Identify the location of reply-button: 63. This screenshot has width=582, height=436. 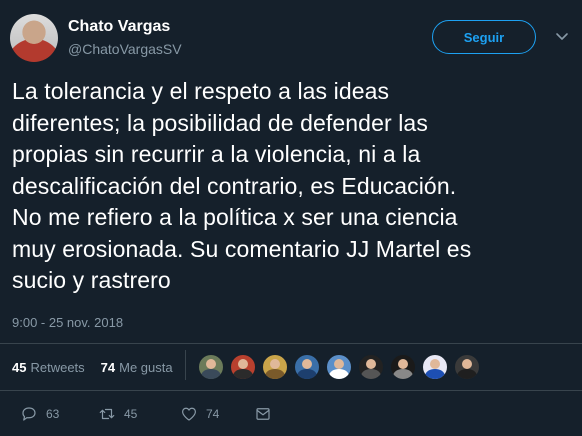
(50, 414).